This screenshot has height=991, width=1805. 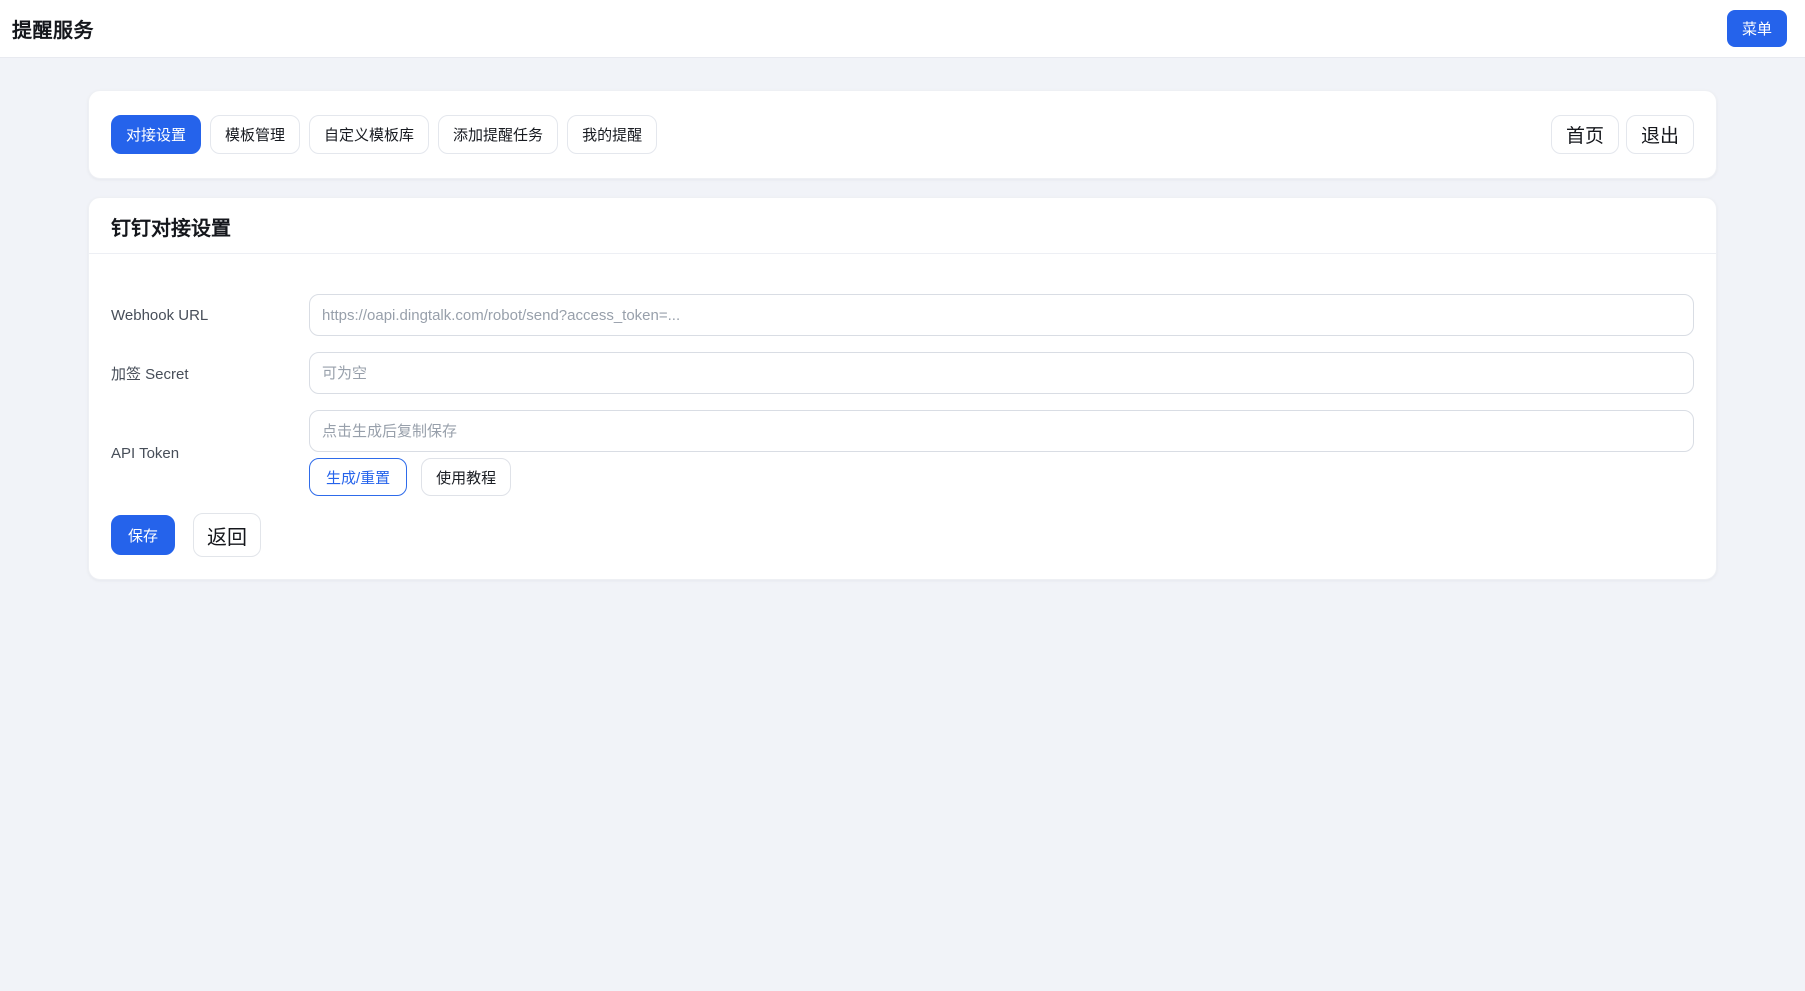 I want to click on form-actions: 保存 返回, so click(x=902, y=535).